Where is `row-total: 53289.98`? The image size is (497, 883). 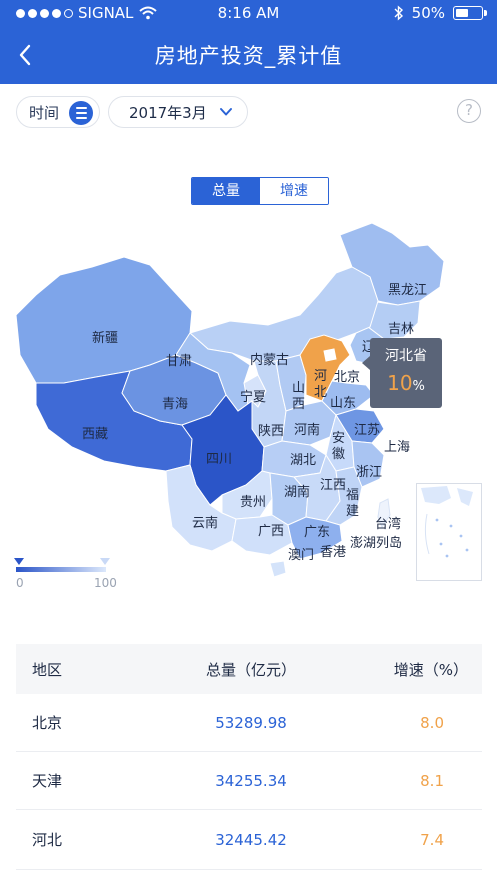
row-total: 53289.98 is located at coordinates (251, 722).